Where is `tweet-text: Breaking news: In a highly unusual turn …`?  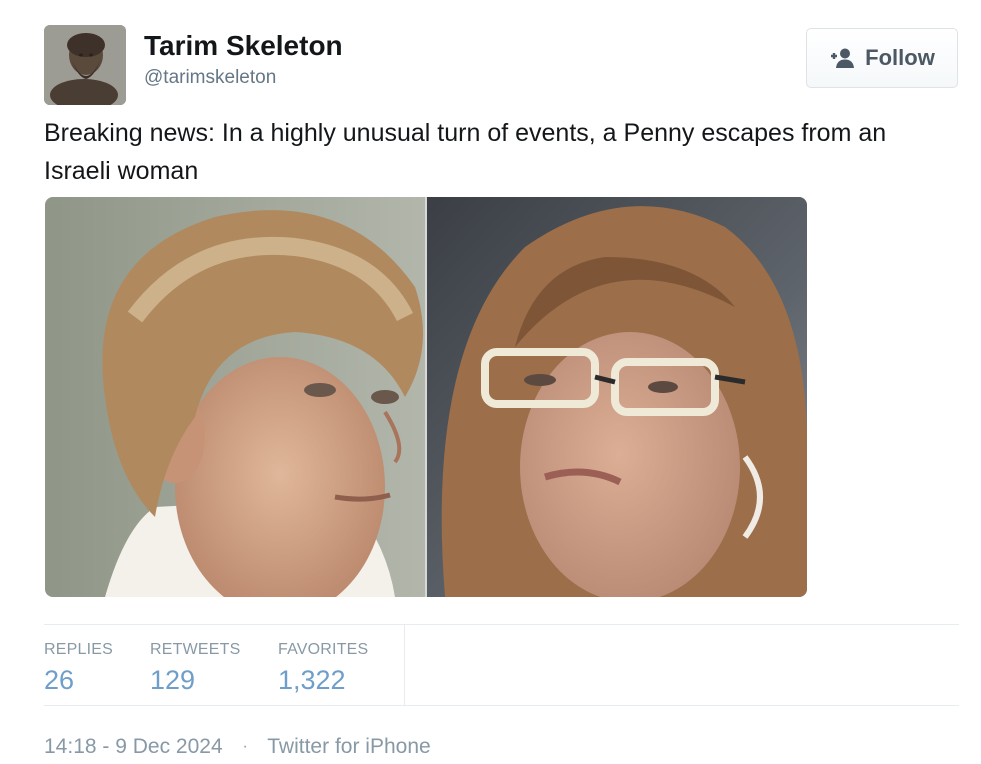
tweet-text: Breaking news: In a highly unusual turn … is located at coordinates (465, 152).